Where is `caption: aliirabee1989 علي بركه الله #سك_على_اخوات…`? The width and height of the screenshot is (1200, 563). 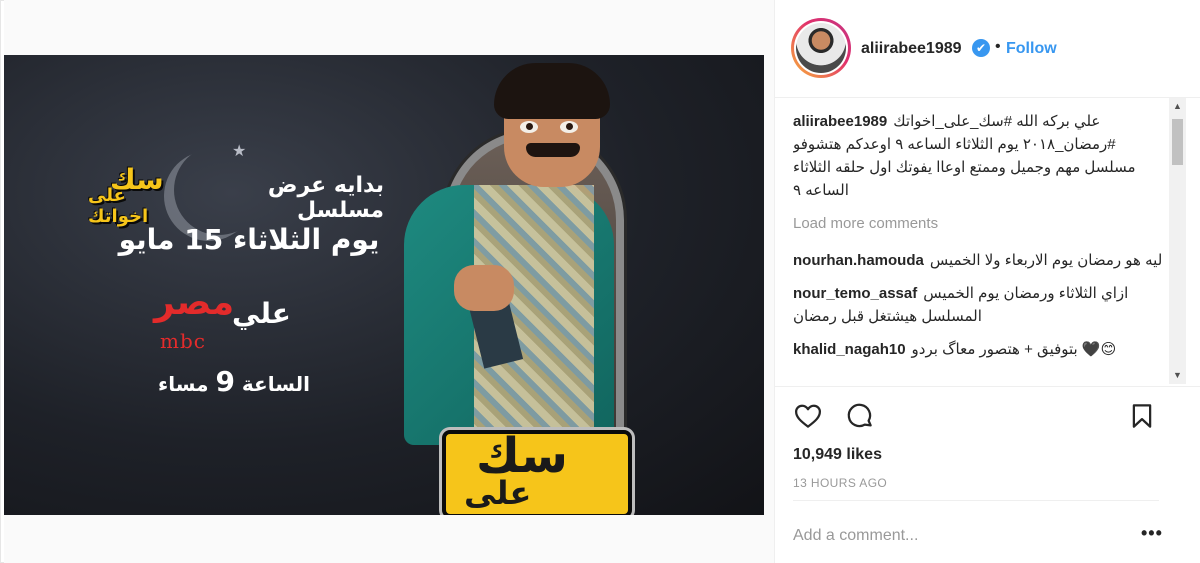
caption: aliirabee1989 علي بركه الله #سك_على_اخوات… is located at coordinates (978, 156).